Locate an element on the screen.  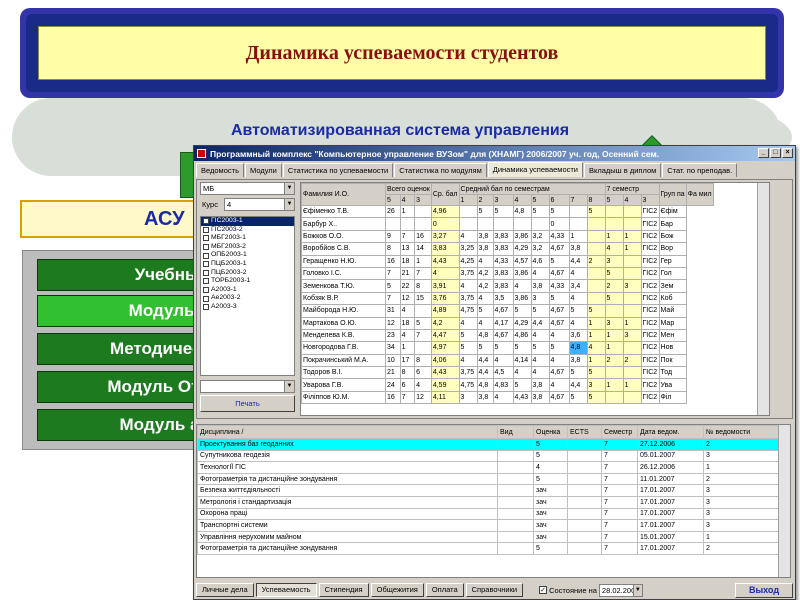
disc-row: ТехнологІЇ ГІС 4 7 26.12.2006 1 is located at coordinates (489, 467).